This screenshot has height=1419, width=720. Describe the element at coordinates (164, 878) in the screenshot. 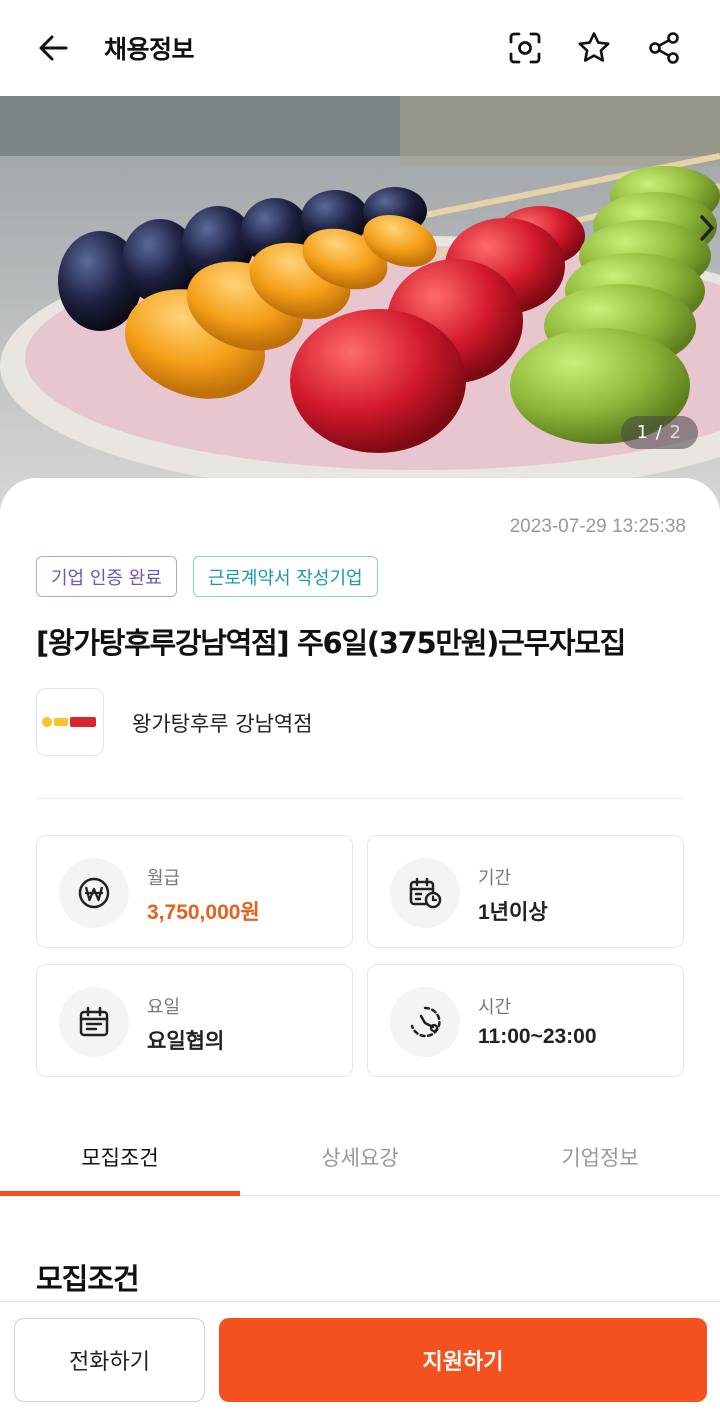

I see `salary-label: 월급` at that location.